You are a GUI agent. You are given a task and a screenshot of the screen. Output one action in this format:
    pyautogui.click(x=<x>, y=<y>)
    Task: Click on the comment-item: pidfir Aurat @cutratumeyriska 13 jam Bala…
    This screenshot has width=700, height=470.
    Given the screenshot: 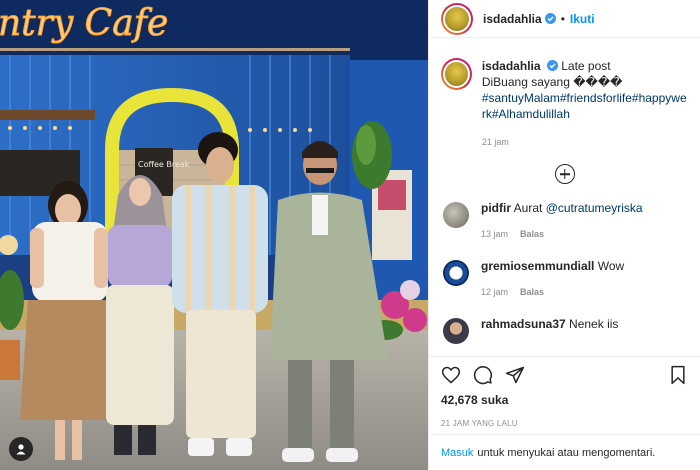 What is the action you would take?
    pyautogui.click(x=564, y=221)
    